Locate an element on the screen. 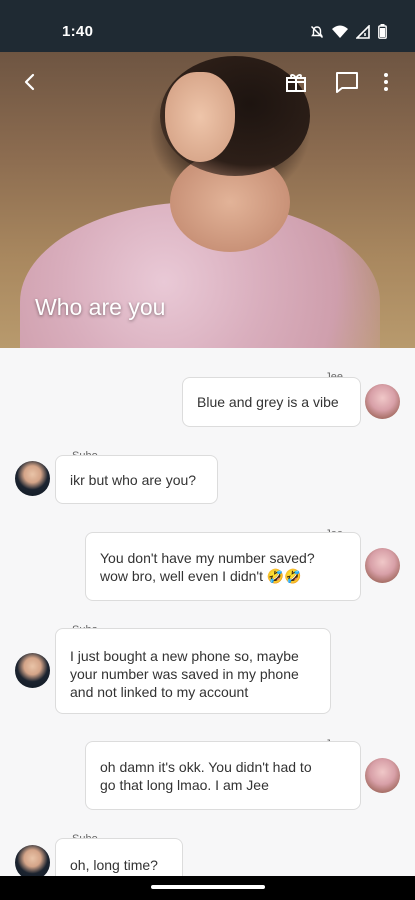 The image size is (415, 900). message-item: Suho oh, long time? is located at coordinates (207, 852).